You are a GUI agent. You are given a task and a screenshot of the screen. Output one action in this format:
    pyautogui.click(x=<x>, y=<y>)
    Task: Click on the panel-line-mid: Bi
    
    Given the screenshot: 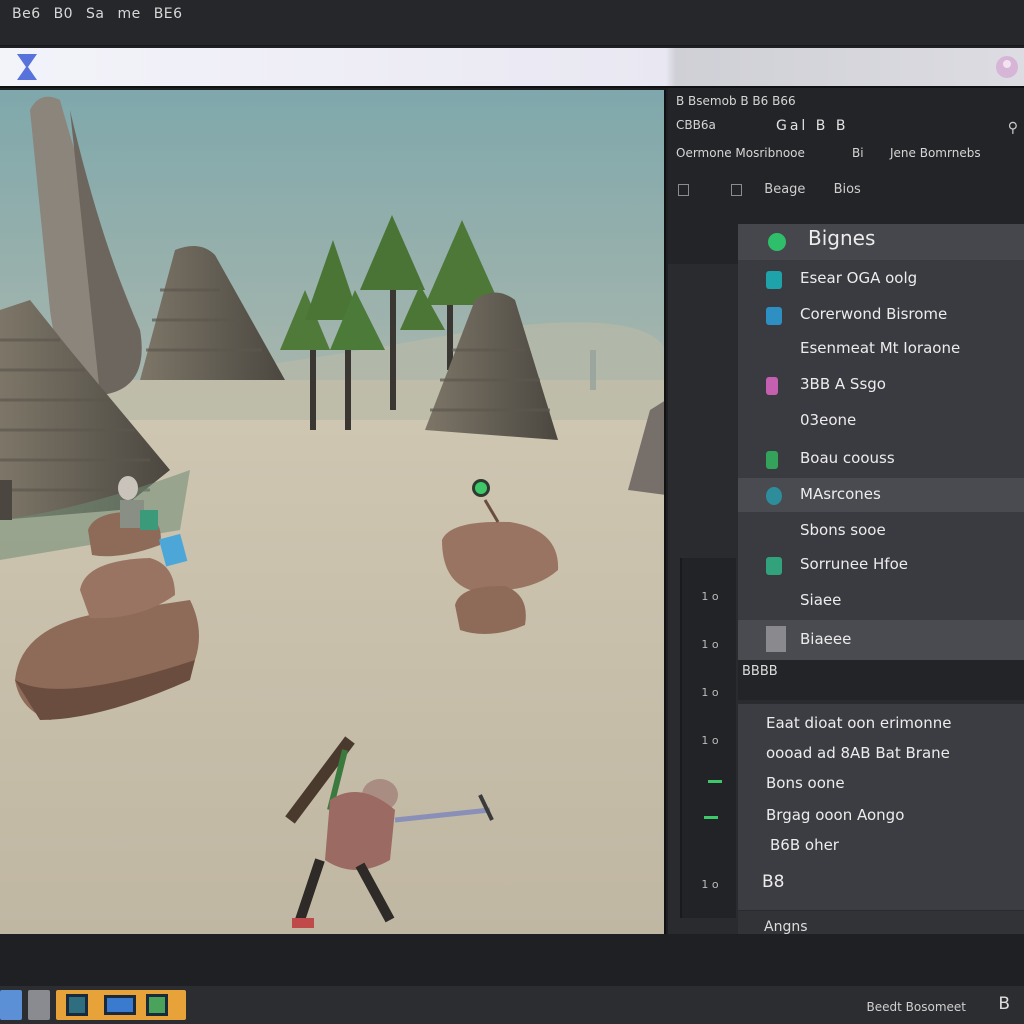 What is the action you would take?
    pyautogui.click(x=858, y=153)
    